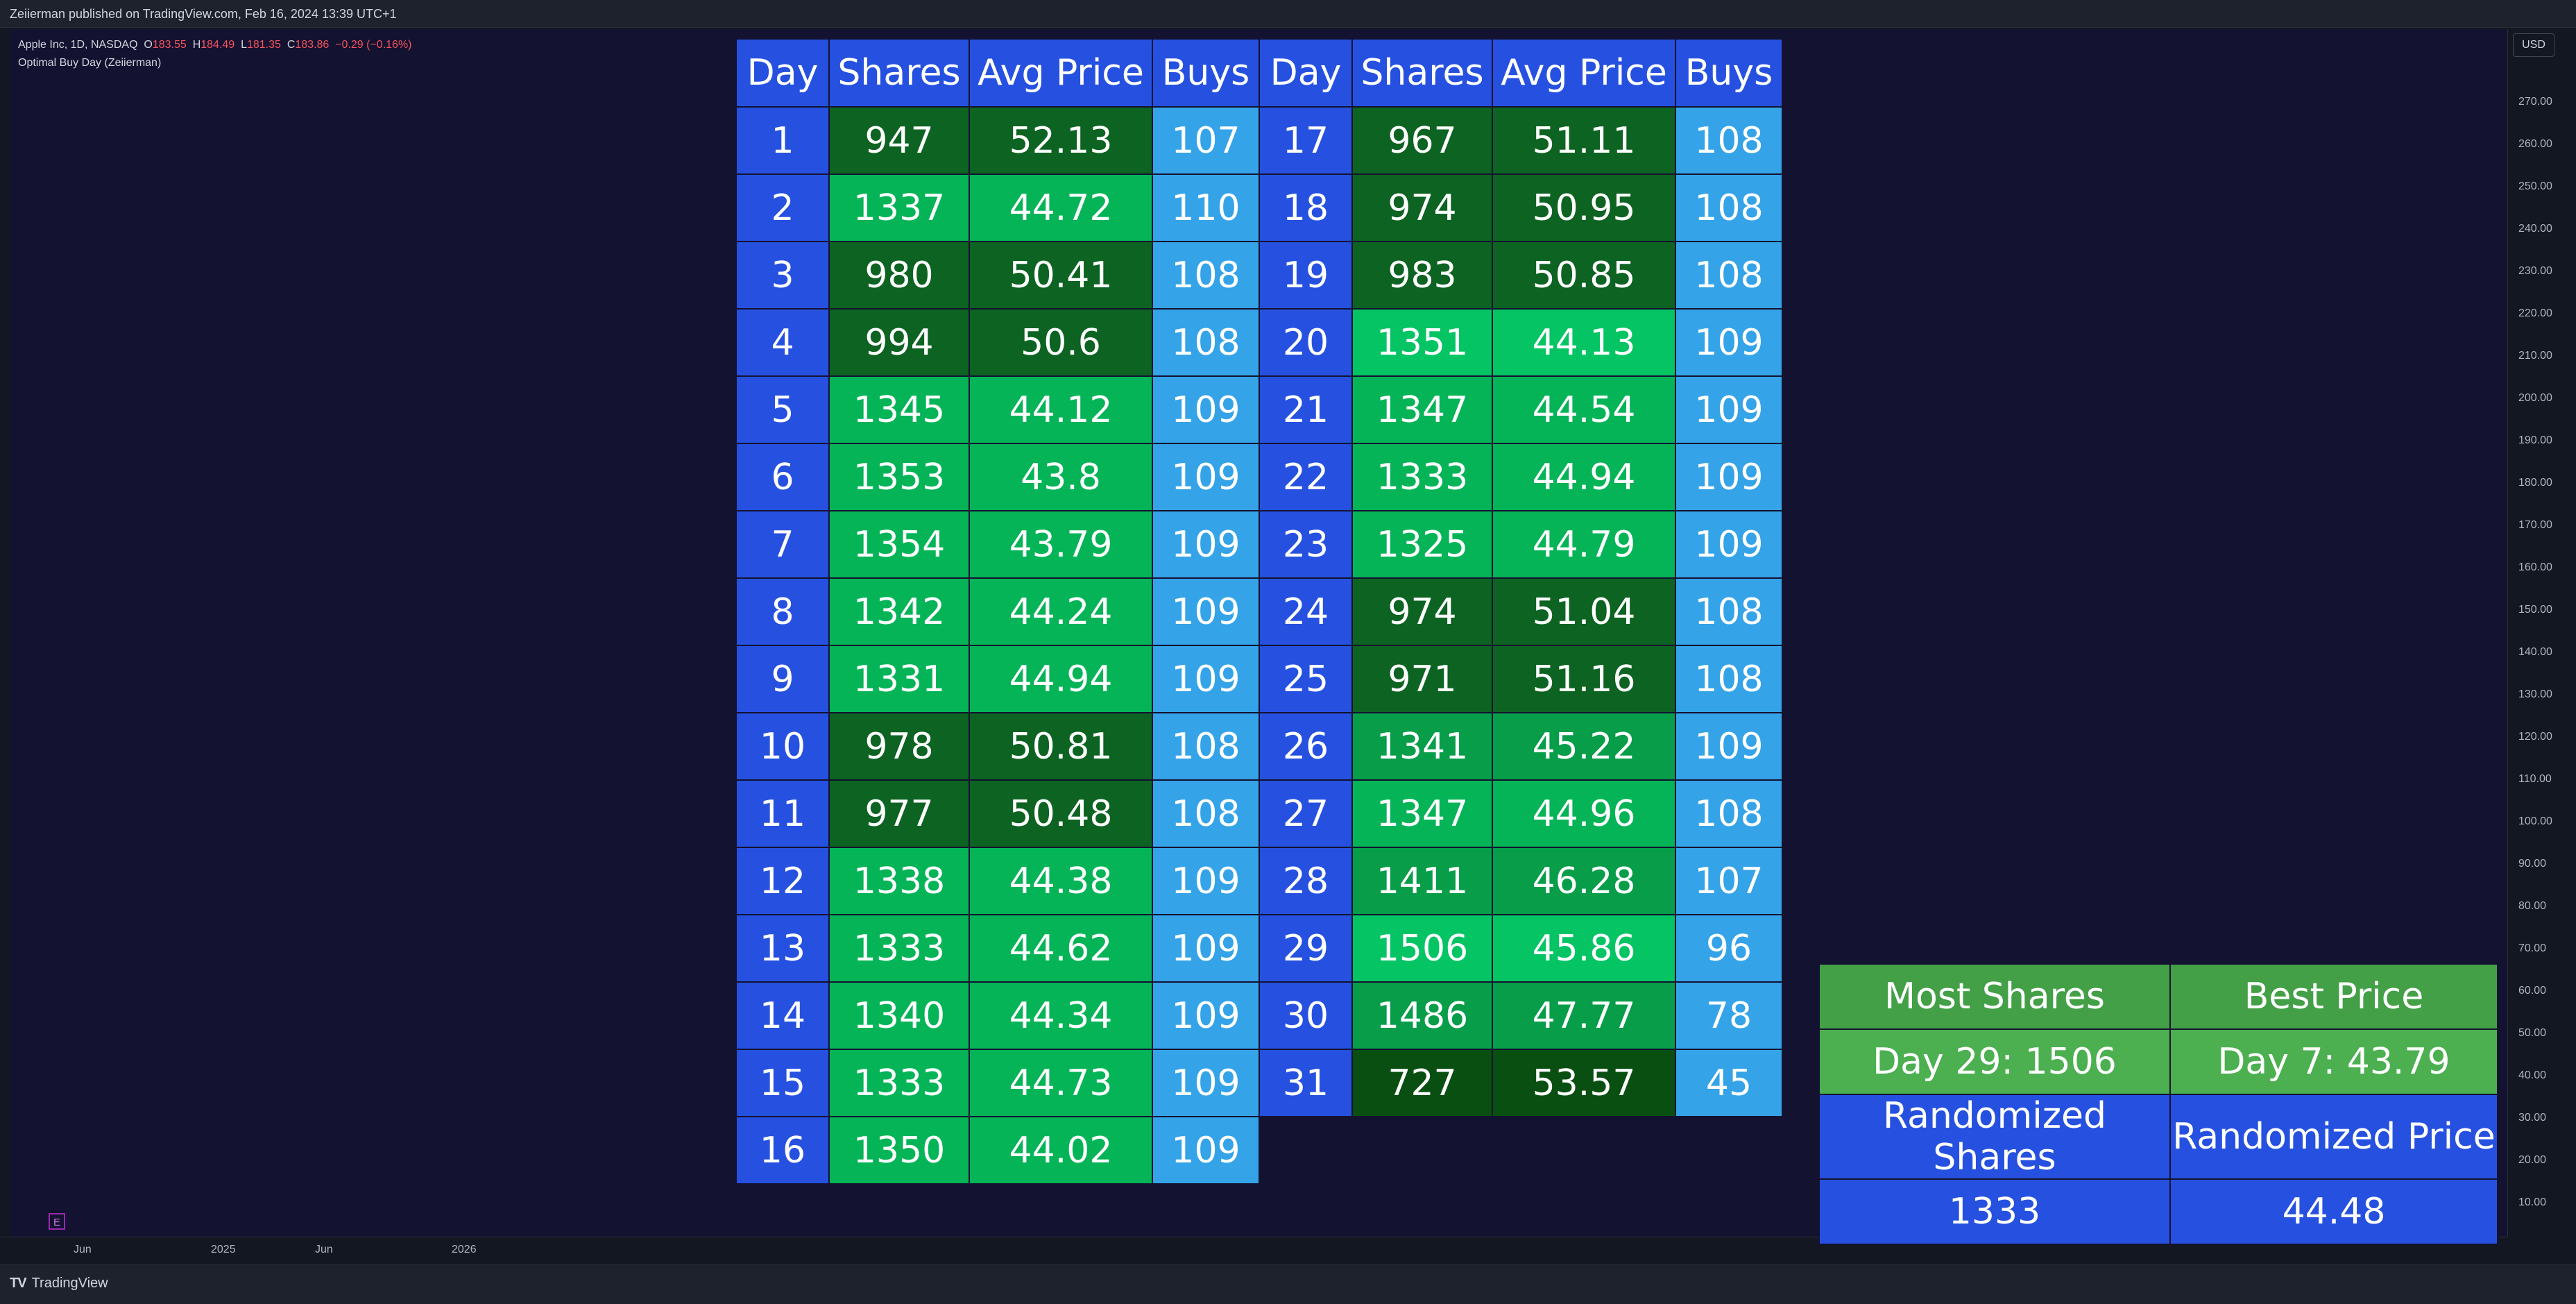 This screenshot has width=2576, height=1304. I want to click on shares-cell: 1341, so click(1422, 746).